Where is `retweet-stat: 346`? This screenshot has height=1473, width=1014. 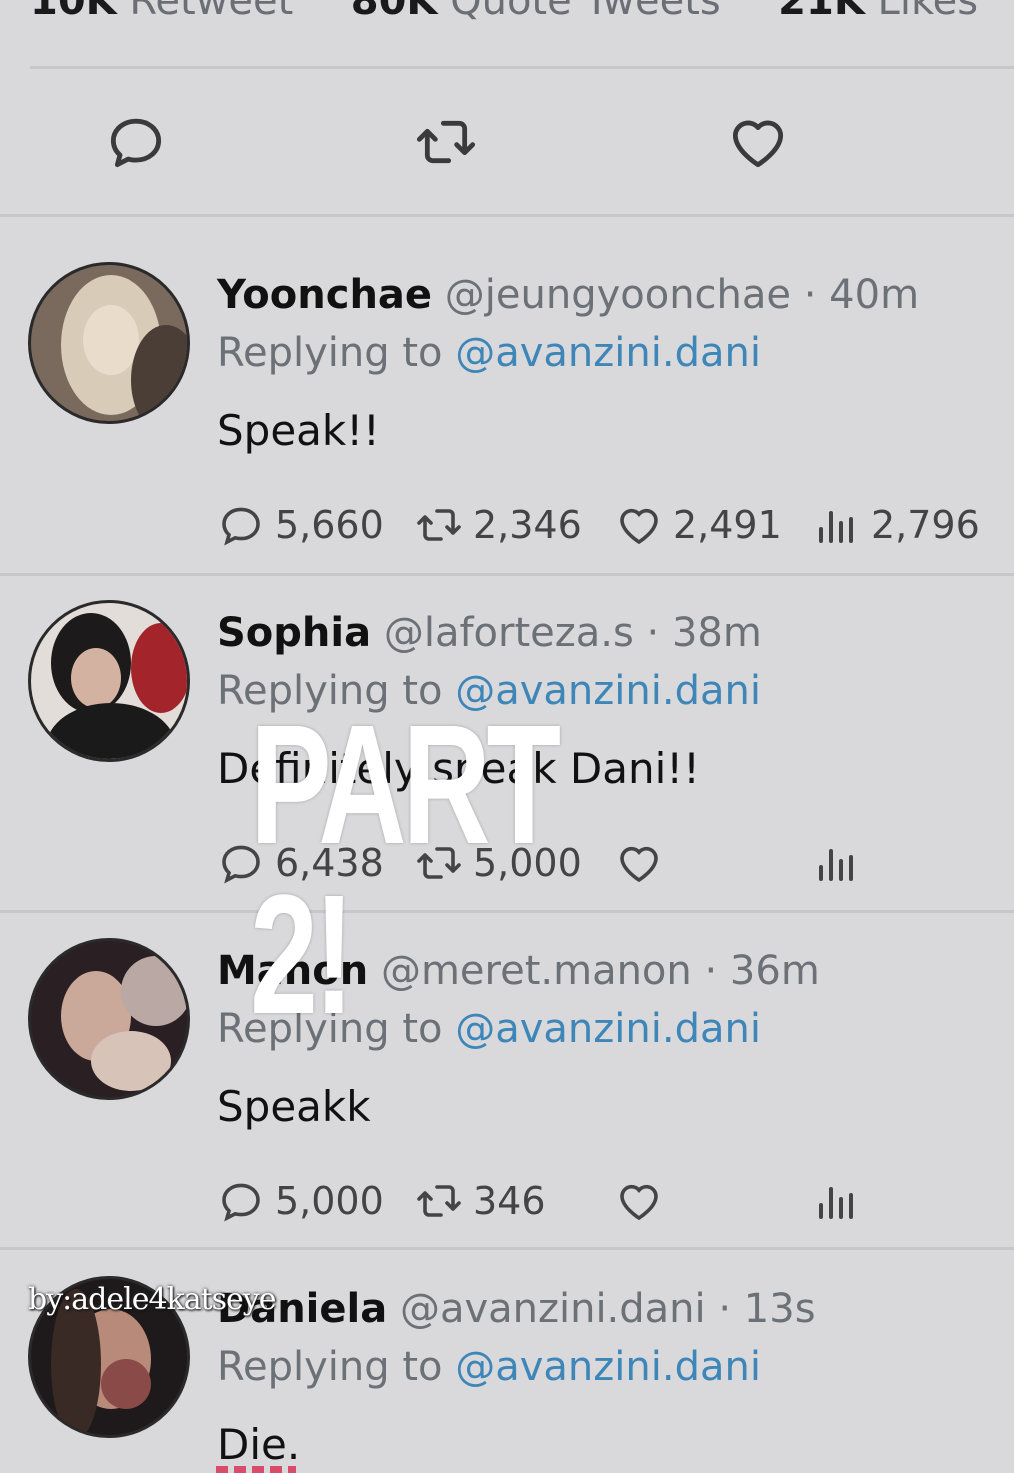 retweet-stat: 346 is located at coordinates (480, 1201).